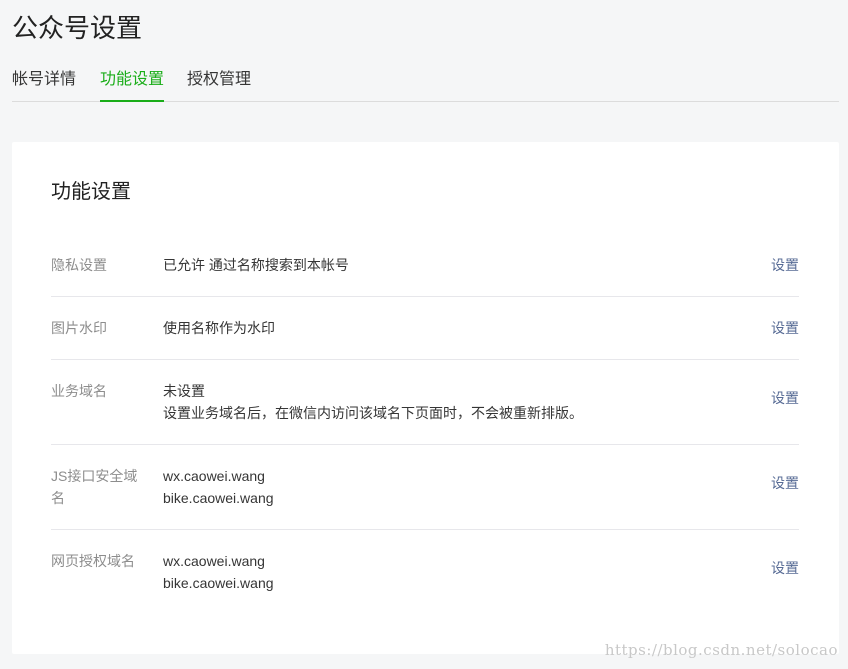  Describe the element at coordinates (132, 82) in the screenshot. I see `tab-feature-settings: 功能设置` at that location.